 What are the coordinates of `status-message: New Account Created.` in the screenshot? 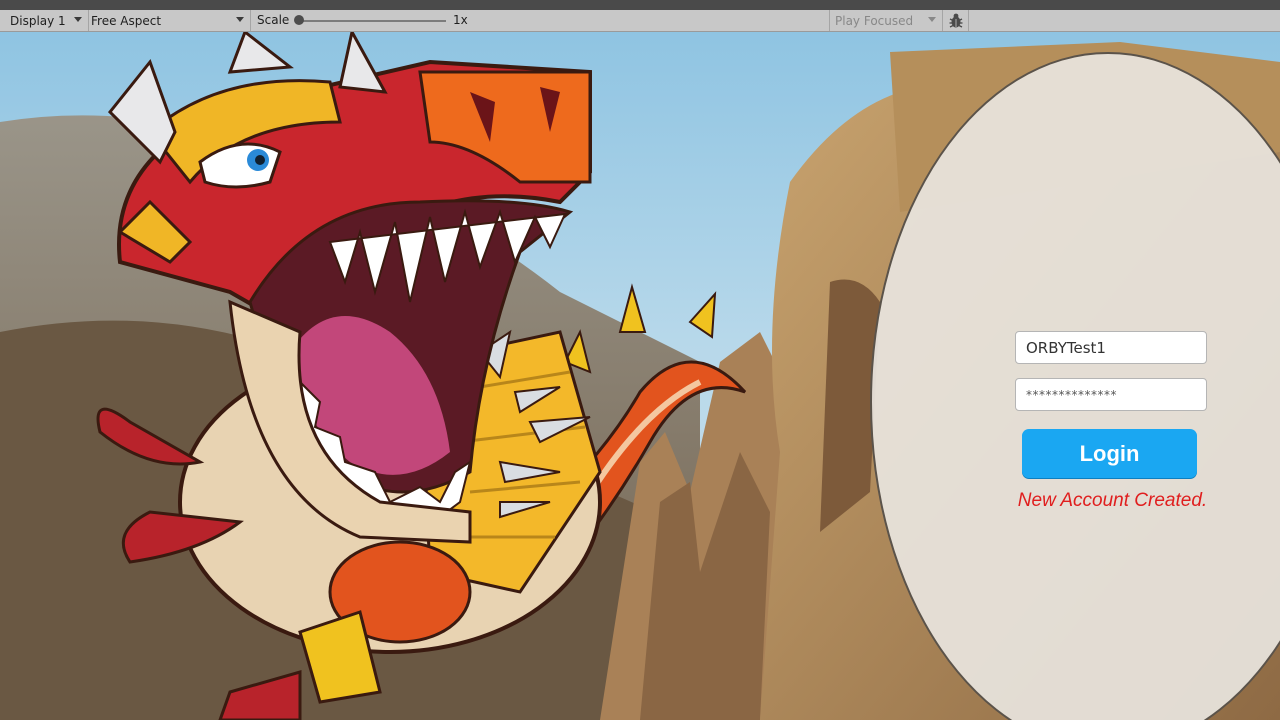 It's located at (1112, 500).